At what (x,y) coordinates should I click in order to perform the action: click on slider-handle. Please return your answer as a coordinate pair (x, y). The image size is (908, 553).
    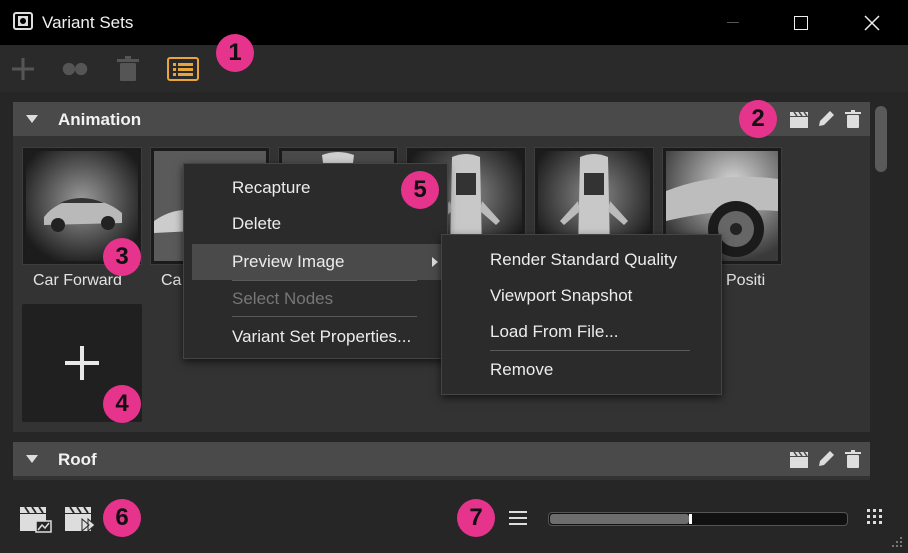
    Looking at the image, I should click on (690, 519).